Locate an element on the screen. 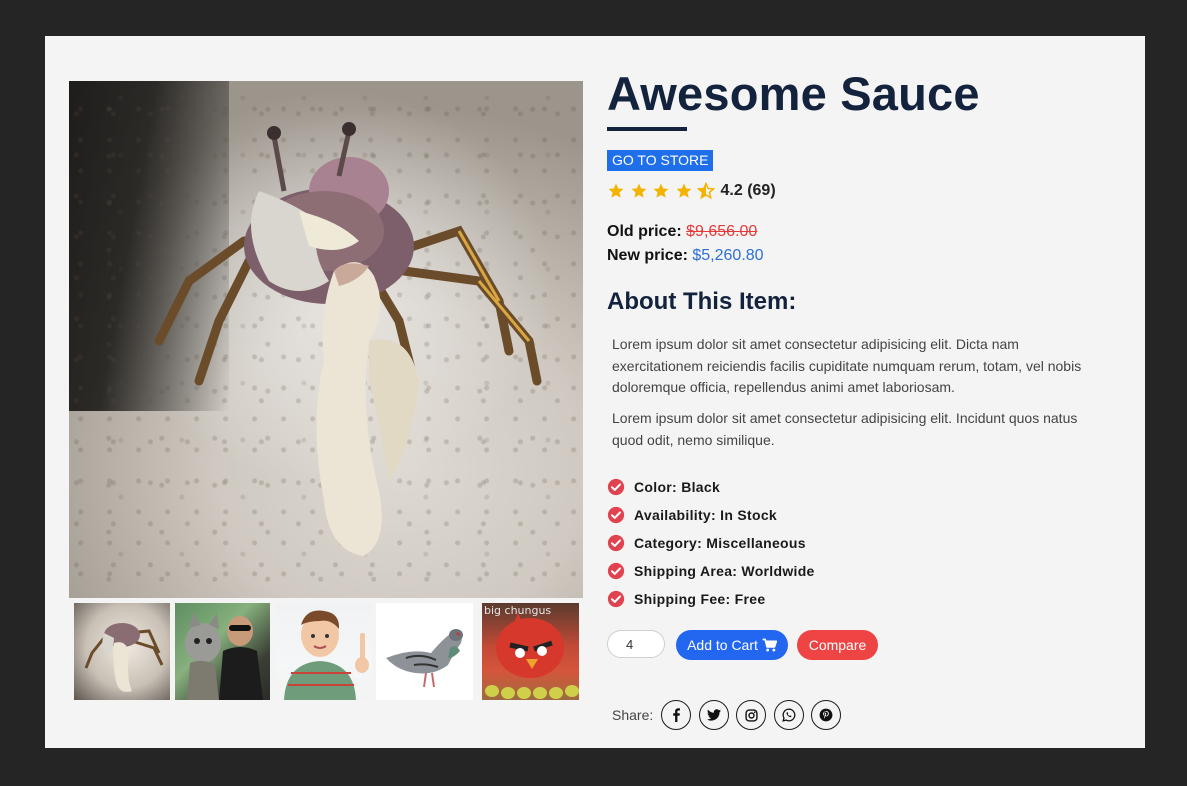  thumbnail-boy is located at coordinates (324, 651).